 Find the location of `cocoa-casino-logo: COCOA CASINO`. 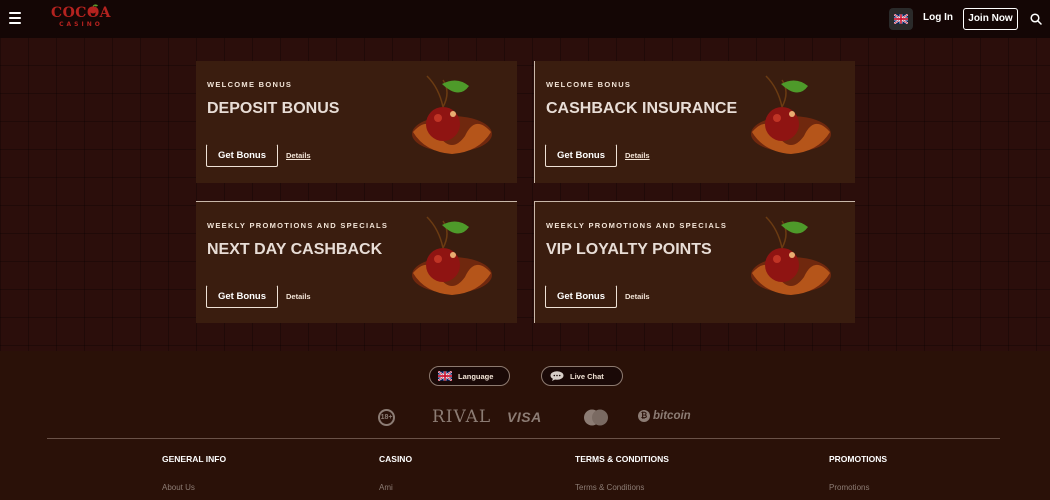

cocoa-casino-logo: COCOA CASINO is located at coordinates (81, 18).